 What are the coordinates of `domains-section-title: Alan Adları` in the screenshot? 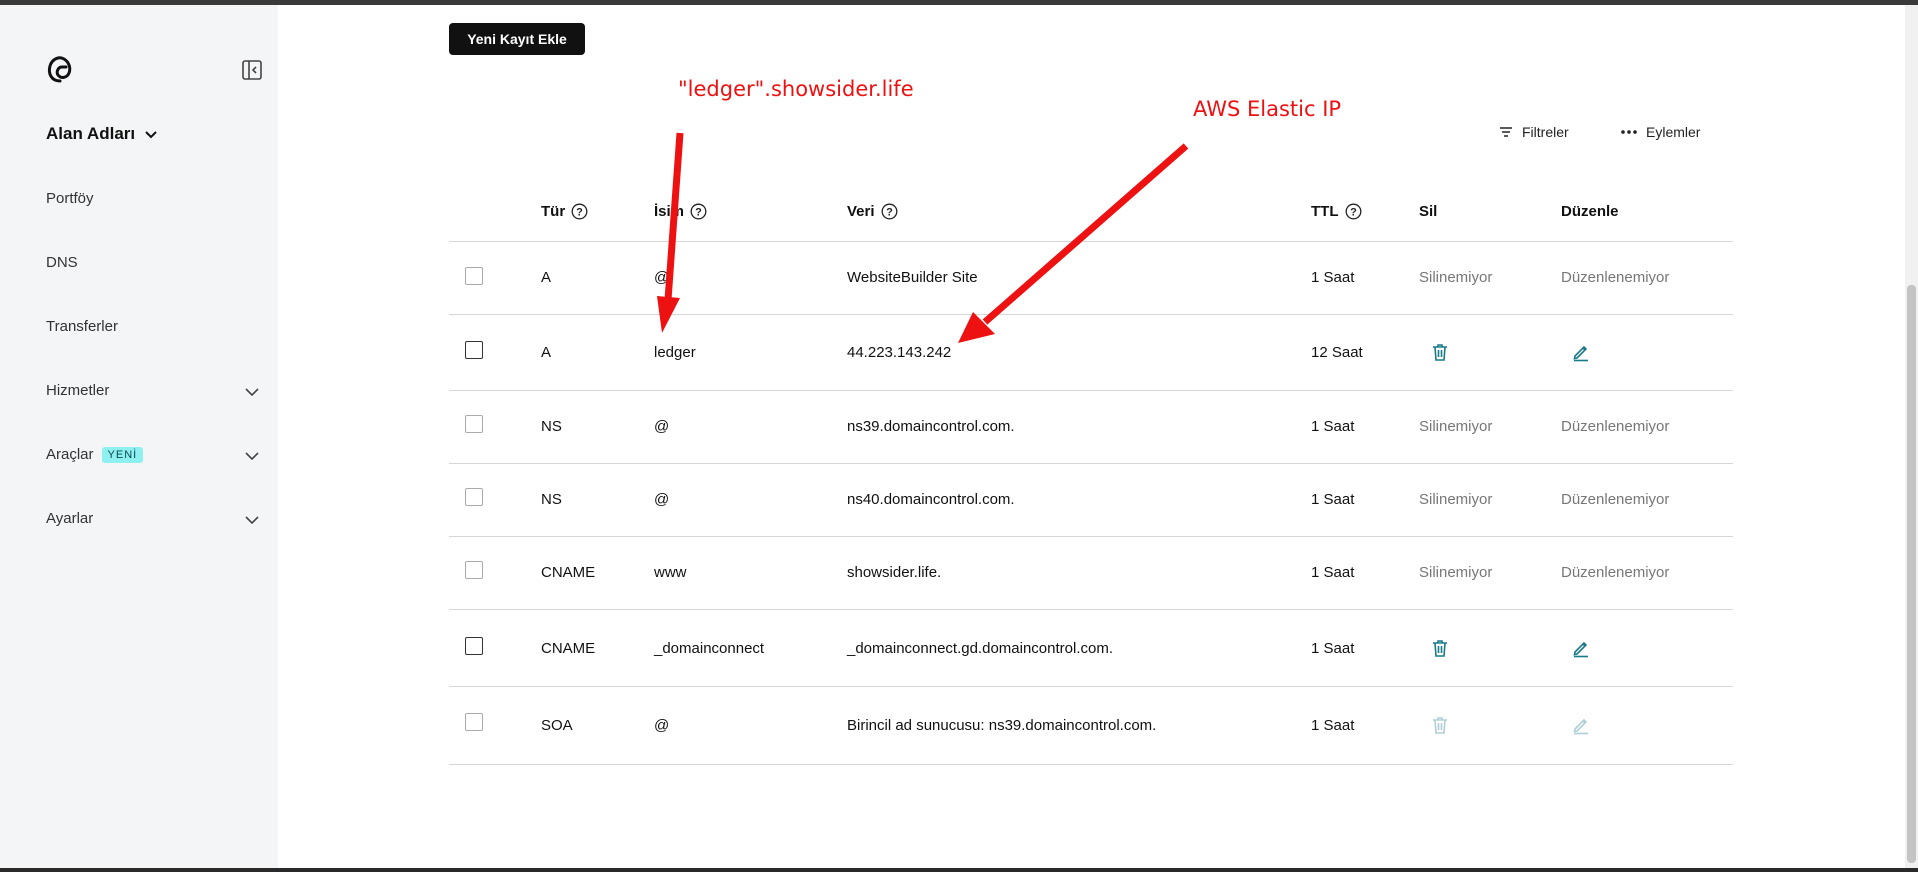 It's located at (102, 134).